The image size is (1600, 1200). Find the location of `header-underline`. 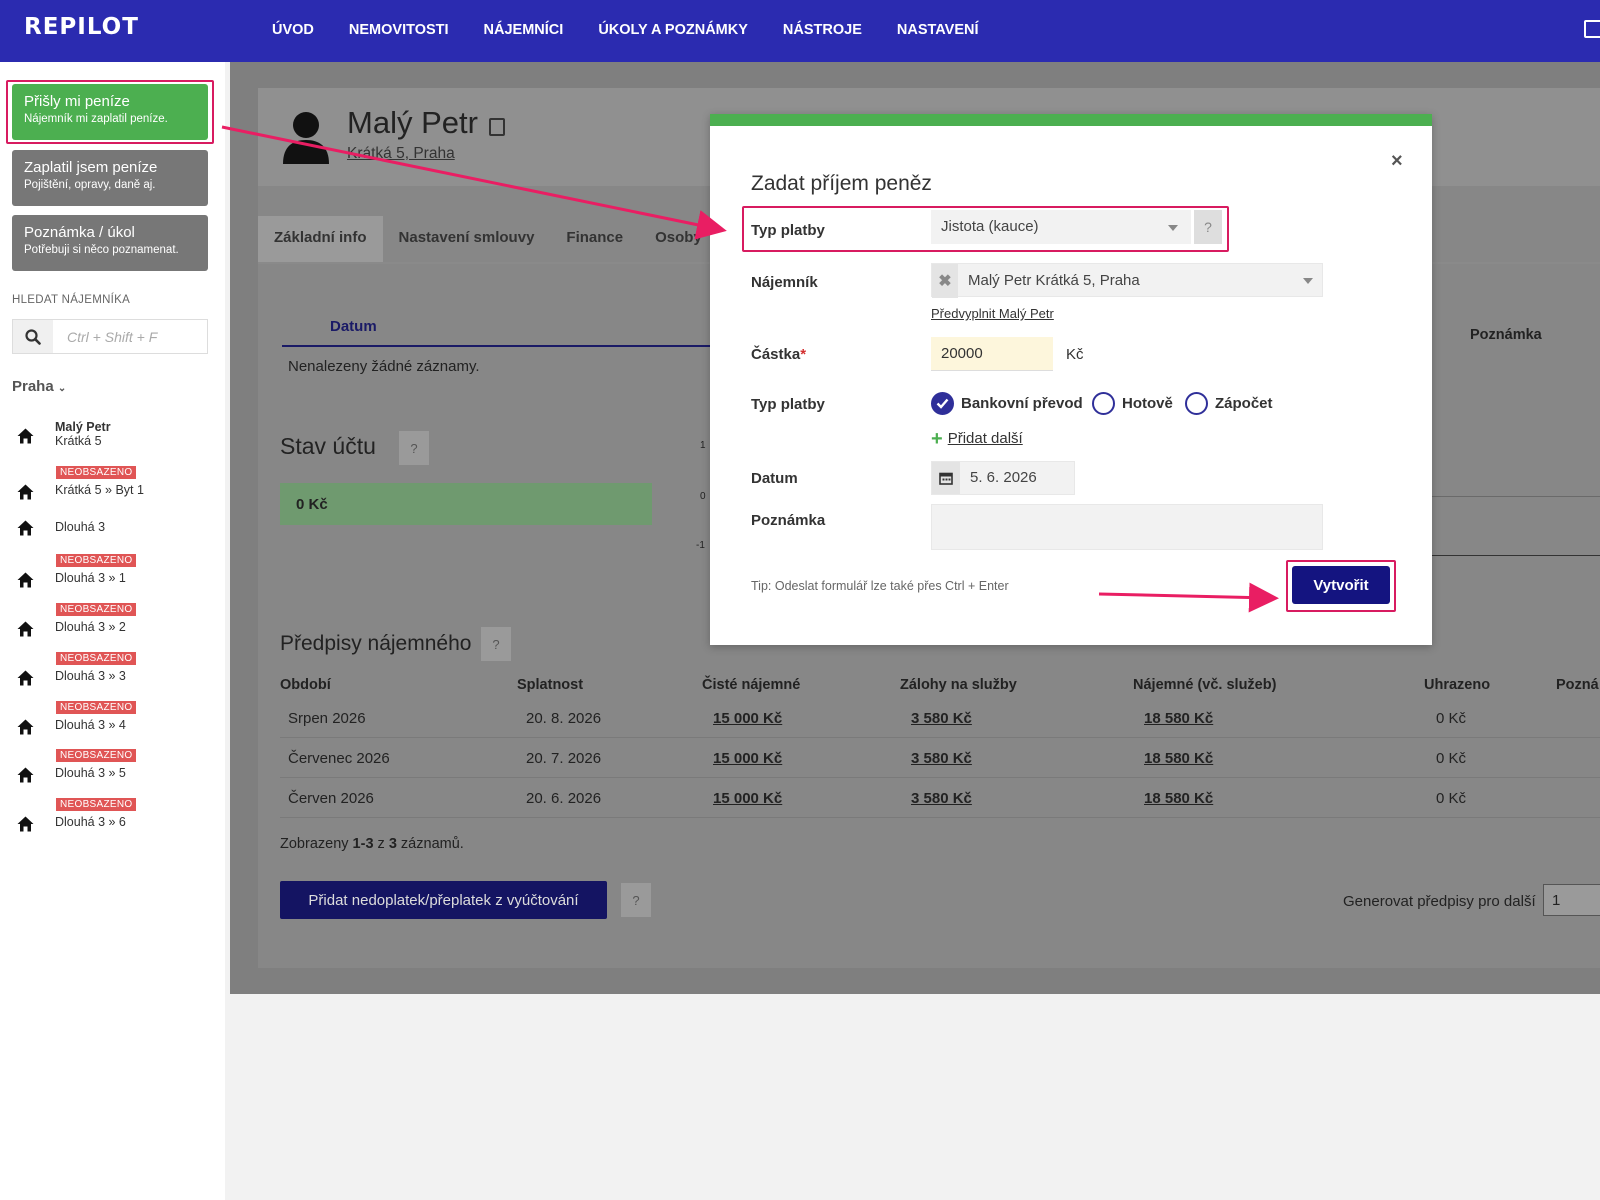

header-underline is located at coordinates (497, 346).